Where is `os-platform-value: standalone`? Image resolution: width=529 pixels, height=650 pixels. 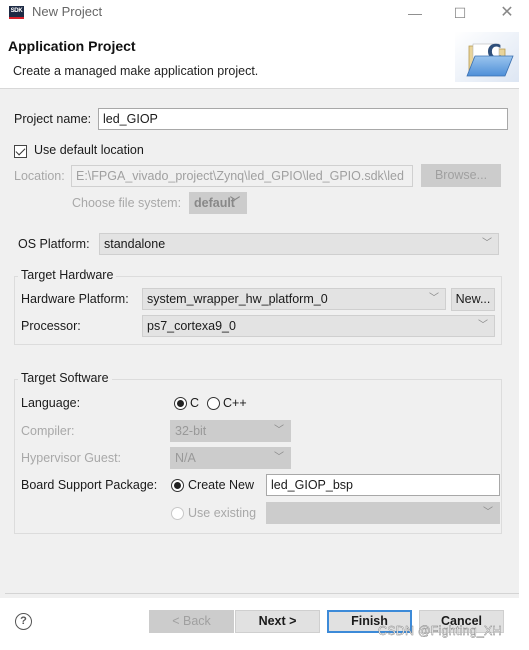
os-platform-value: standalone is located at coordinates (135, 244).